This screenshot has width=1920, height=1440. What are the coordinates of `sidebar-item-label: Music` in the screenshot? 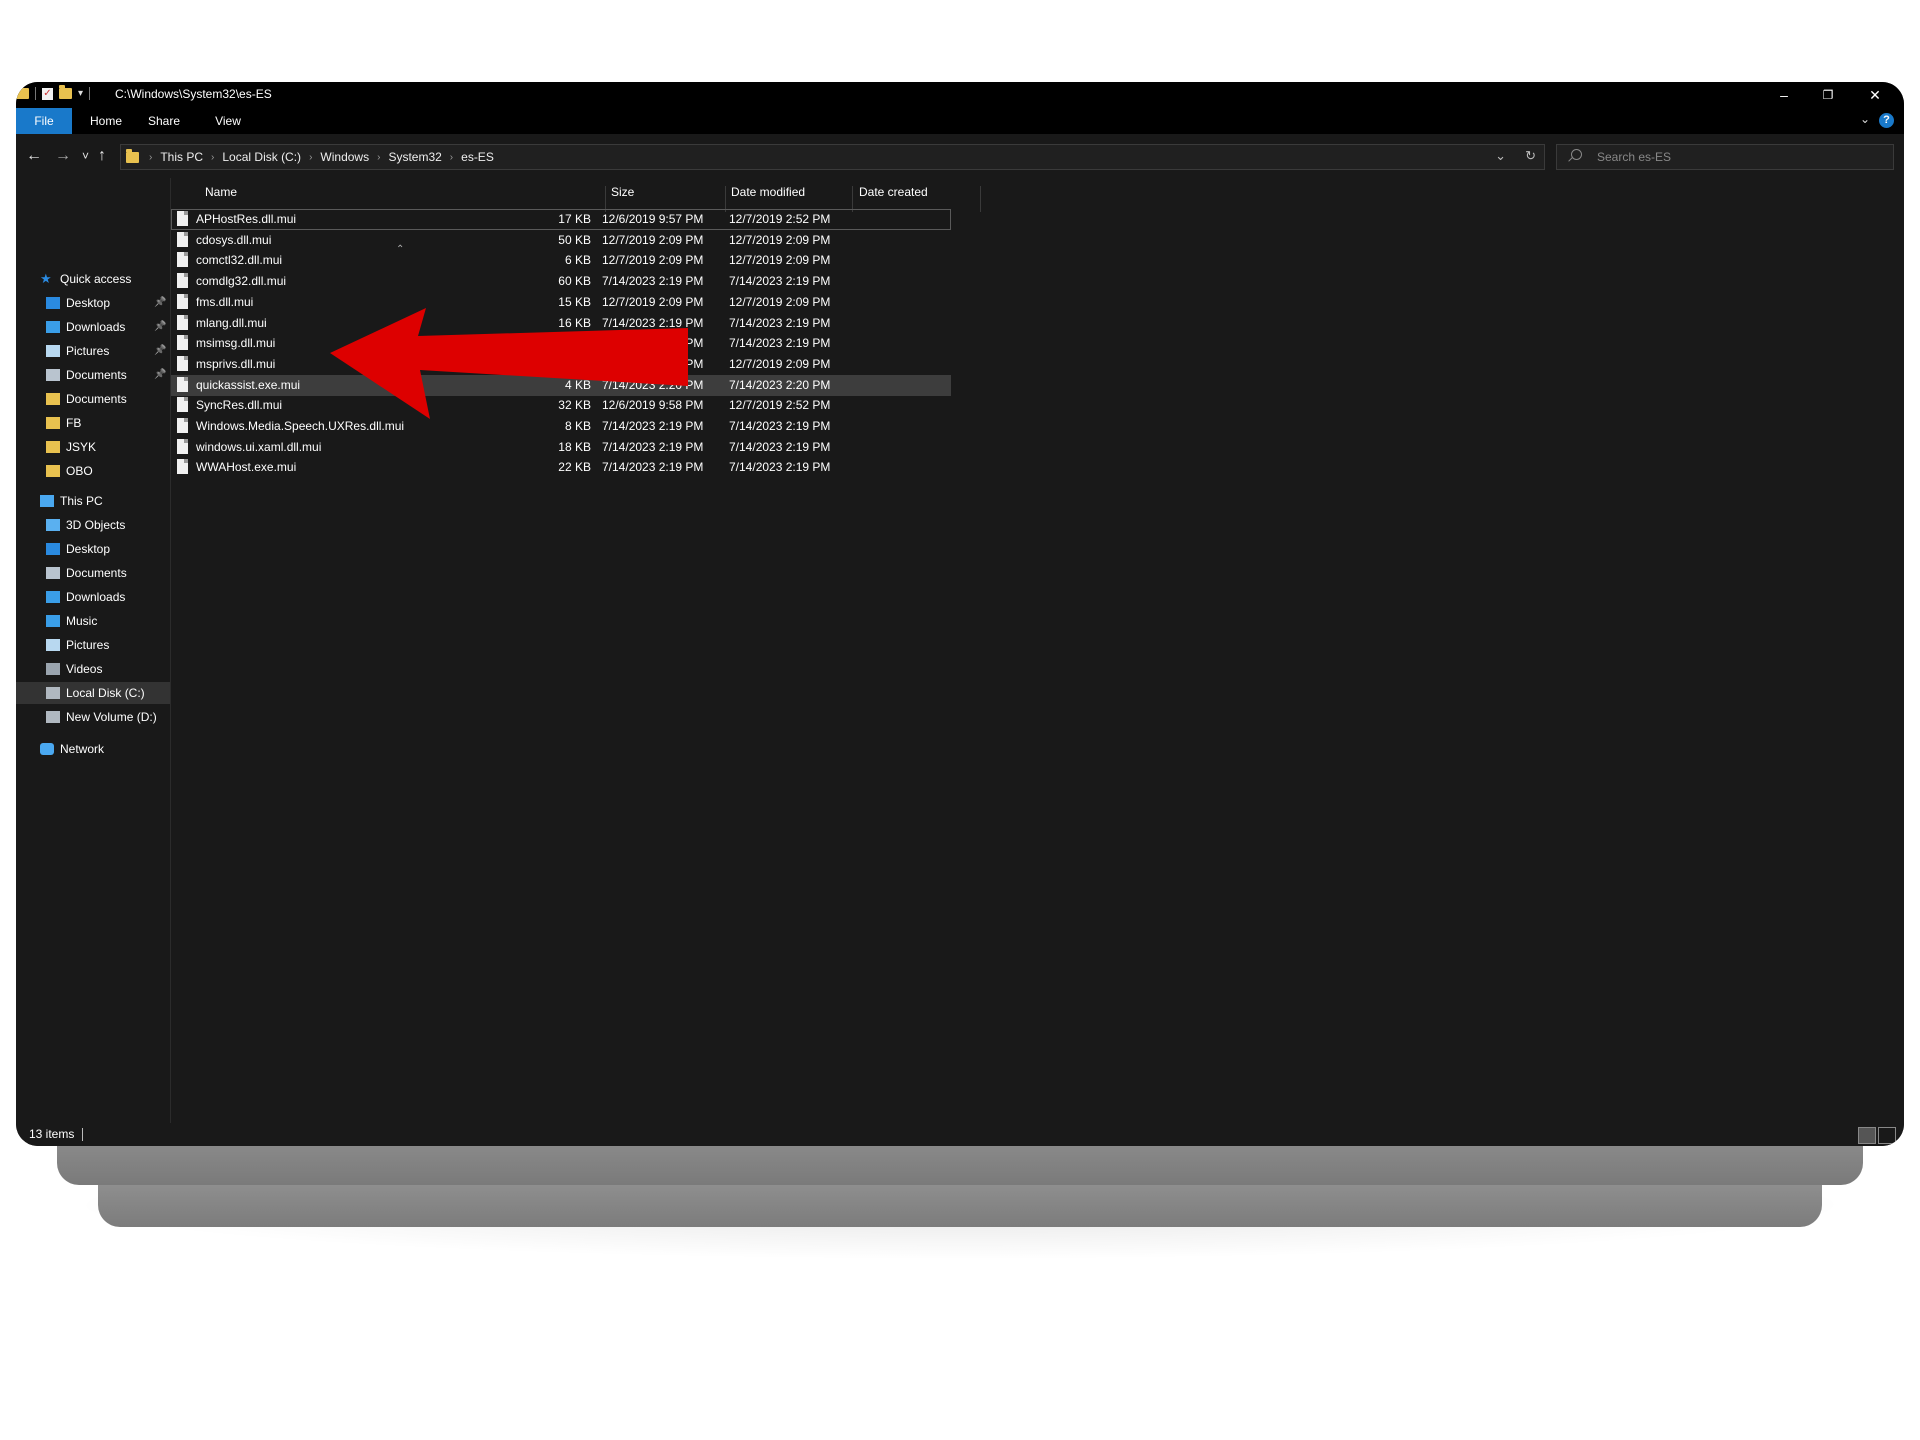 It's located at (82, 621).